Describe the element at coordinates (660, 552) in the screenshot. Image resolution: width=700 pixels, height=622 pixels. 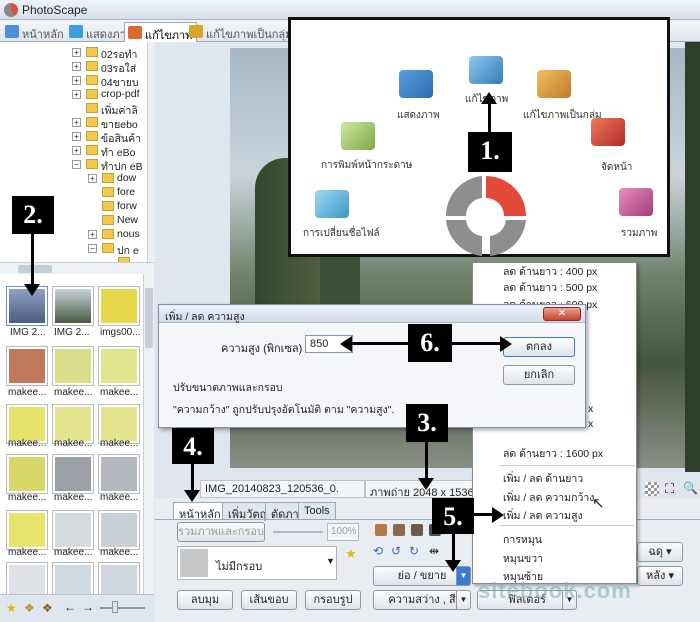
I see `right-select-1: ฉดุ ▾` at that location.